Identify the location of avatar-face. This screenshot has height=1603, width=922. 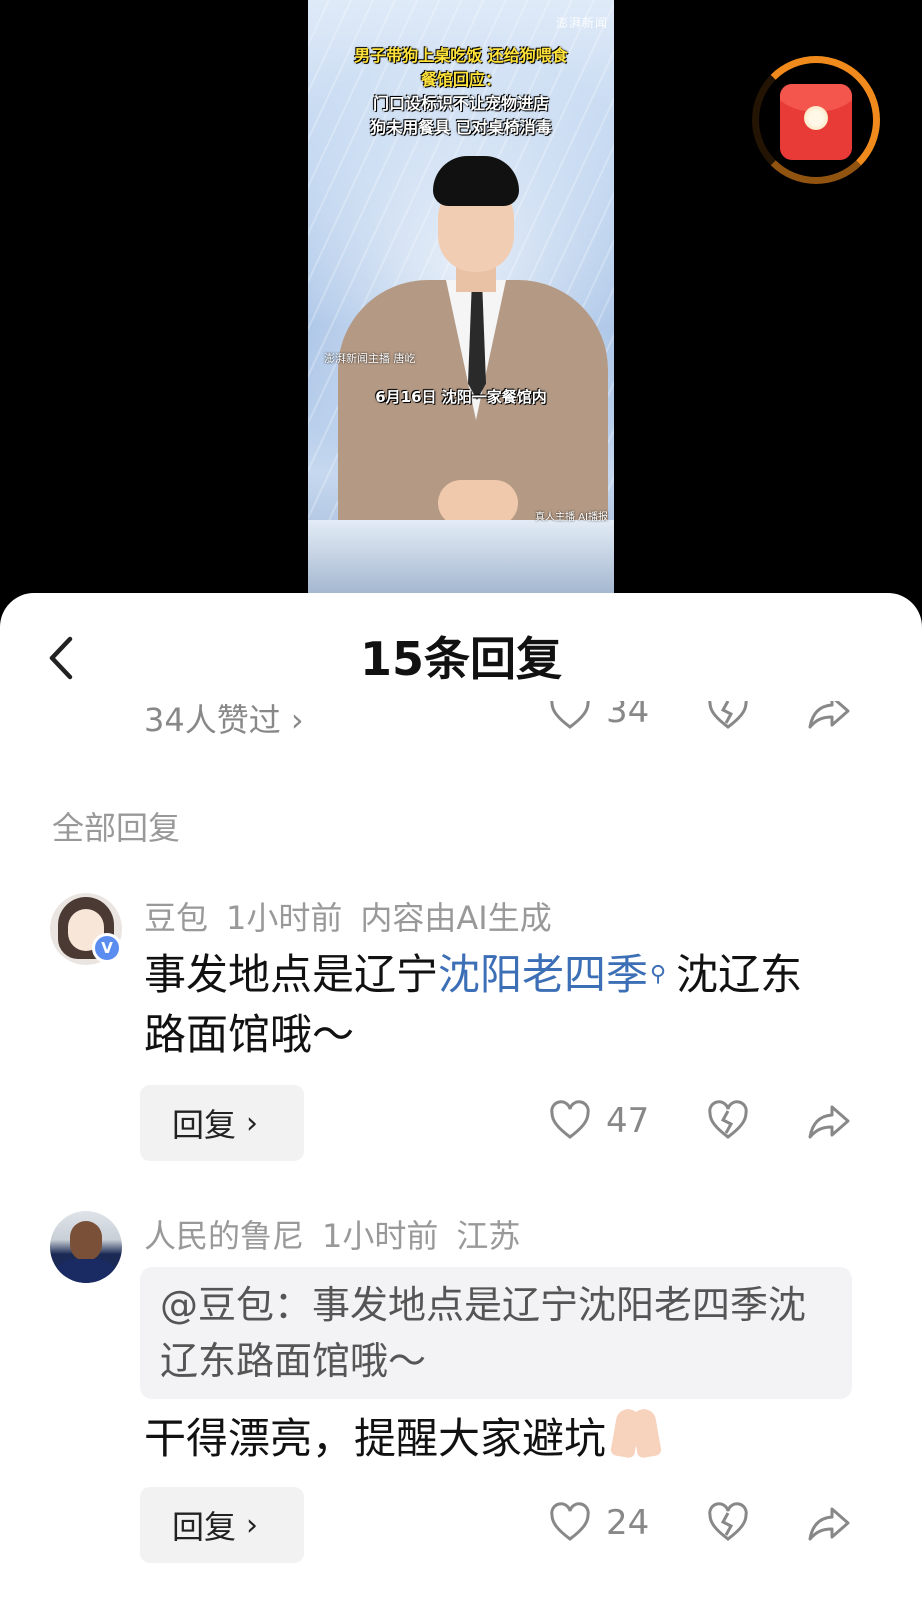
(86, 1241).